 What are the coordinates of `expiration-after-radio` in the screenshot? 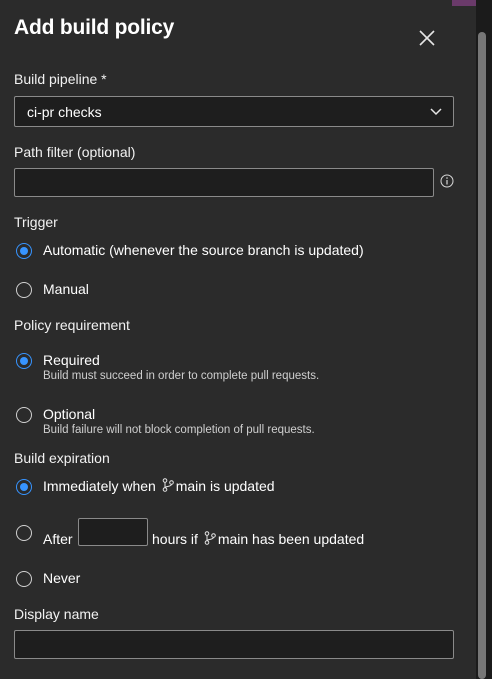 It's located at (24, 533).